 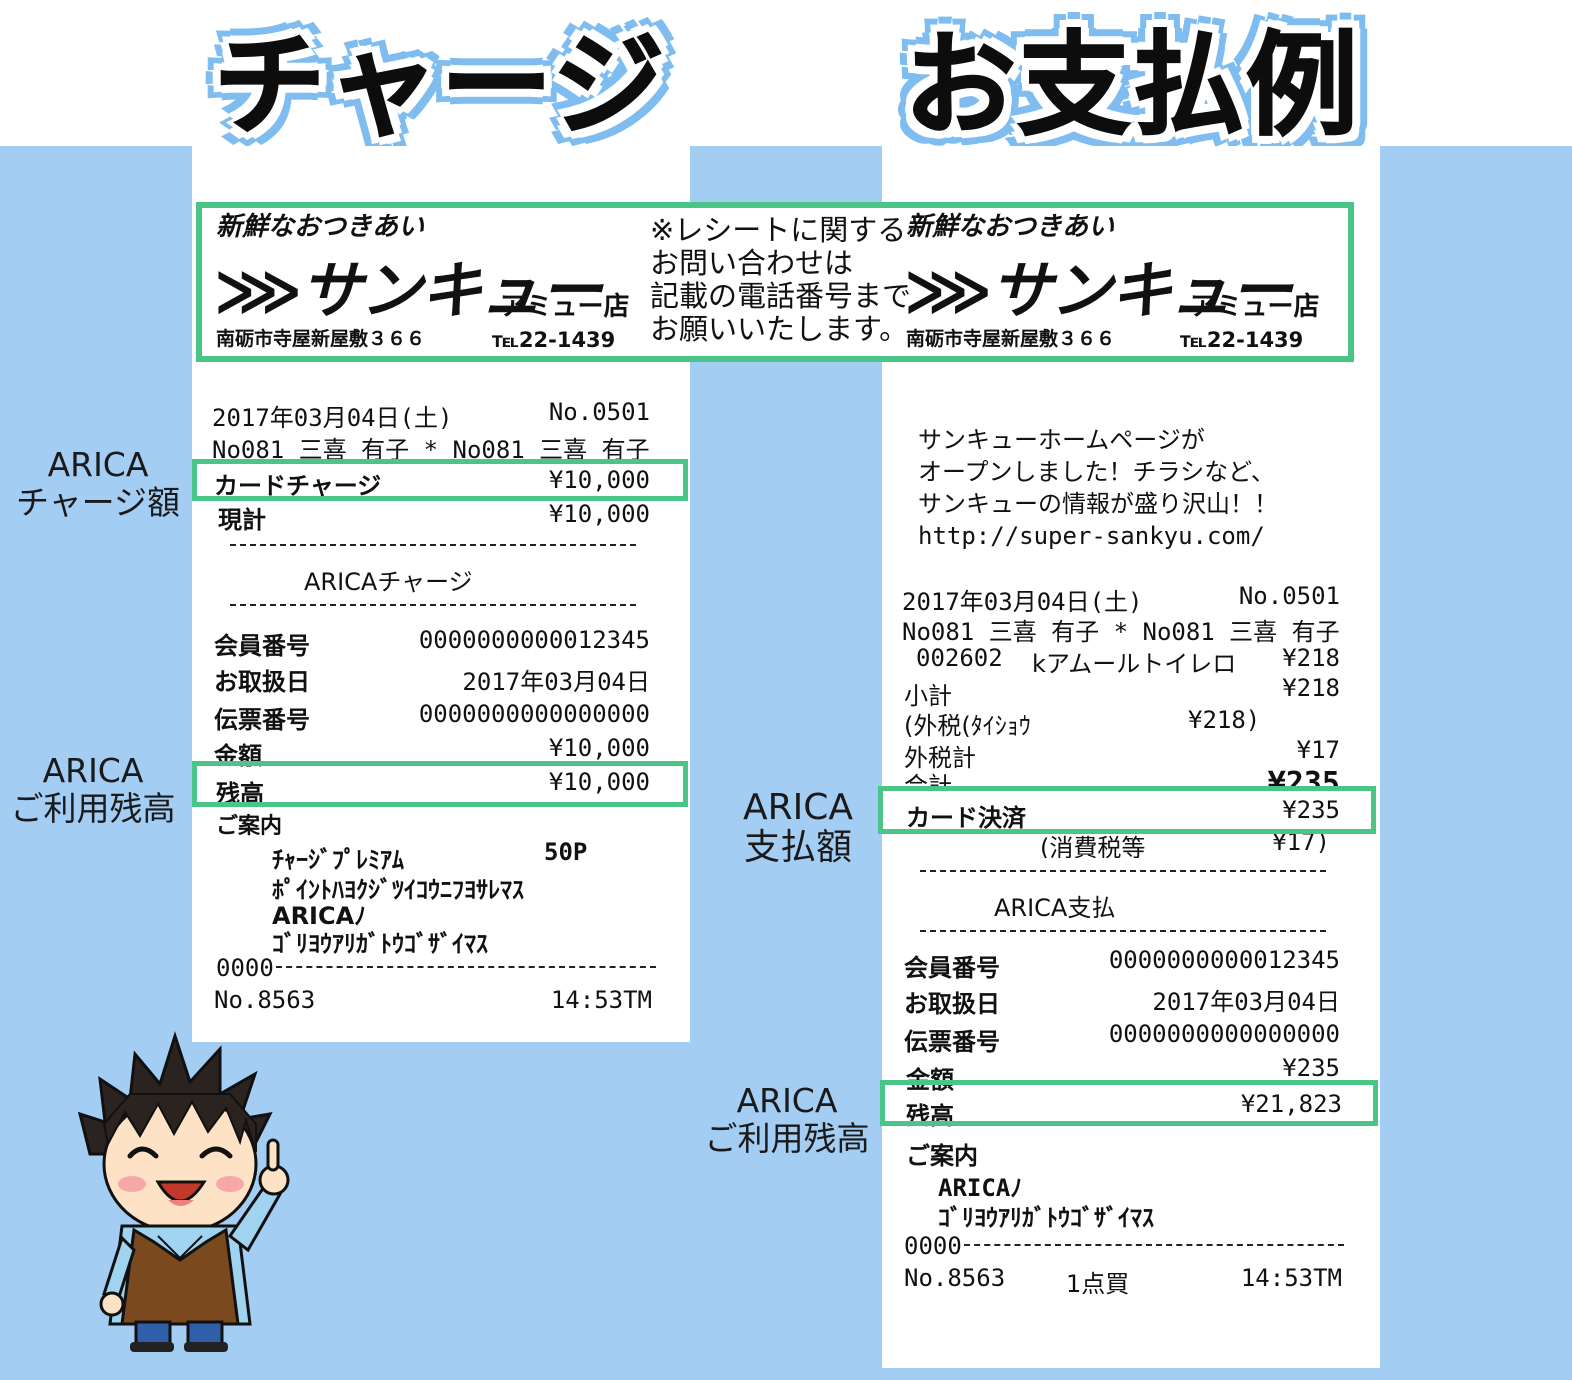 What do you see at coordinates (1311, 688) in the screenshot?
I see `subtotal-value: ¥218` at bounding box center [1311, 688].